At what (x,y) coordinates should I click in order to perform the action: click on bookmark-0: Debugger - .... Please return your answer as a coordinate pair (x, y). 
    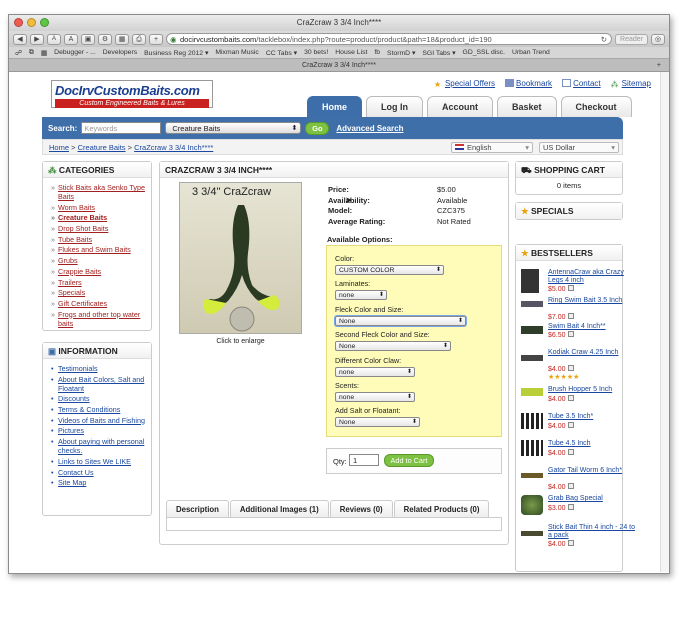
    Looking at the image, I should click on (75, 52).